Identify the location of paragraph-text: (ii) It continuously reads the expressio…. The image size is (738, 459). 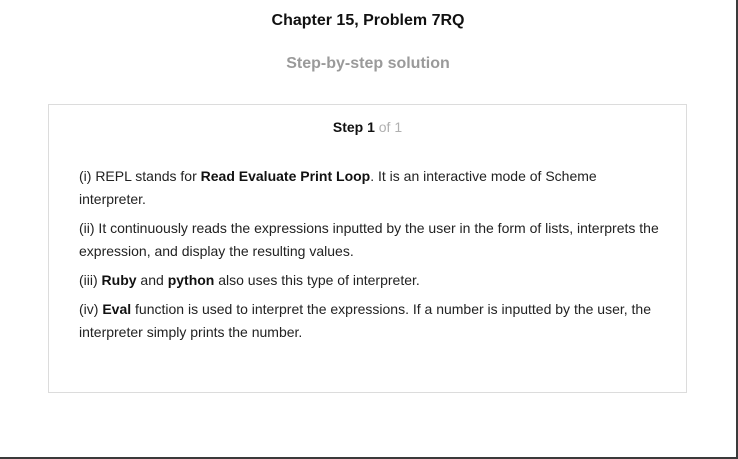
(369, 239).